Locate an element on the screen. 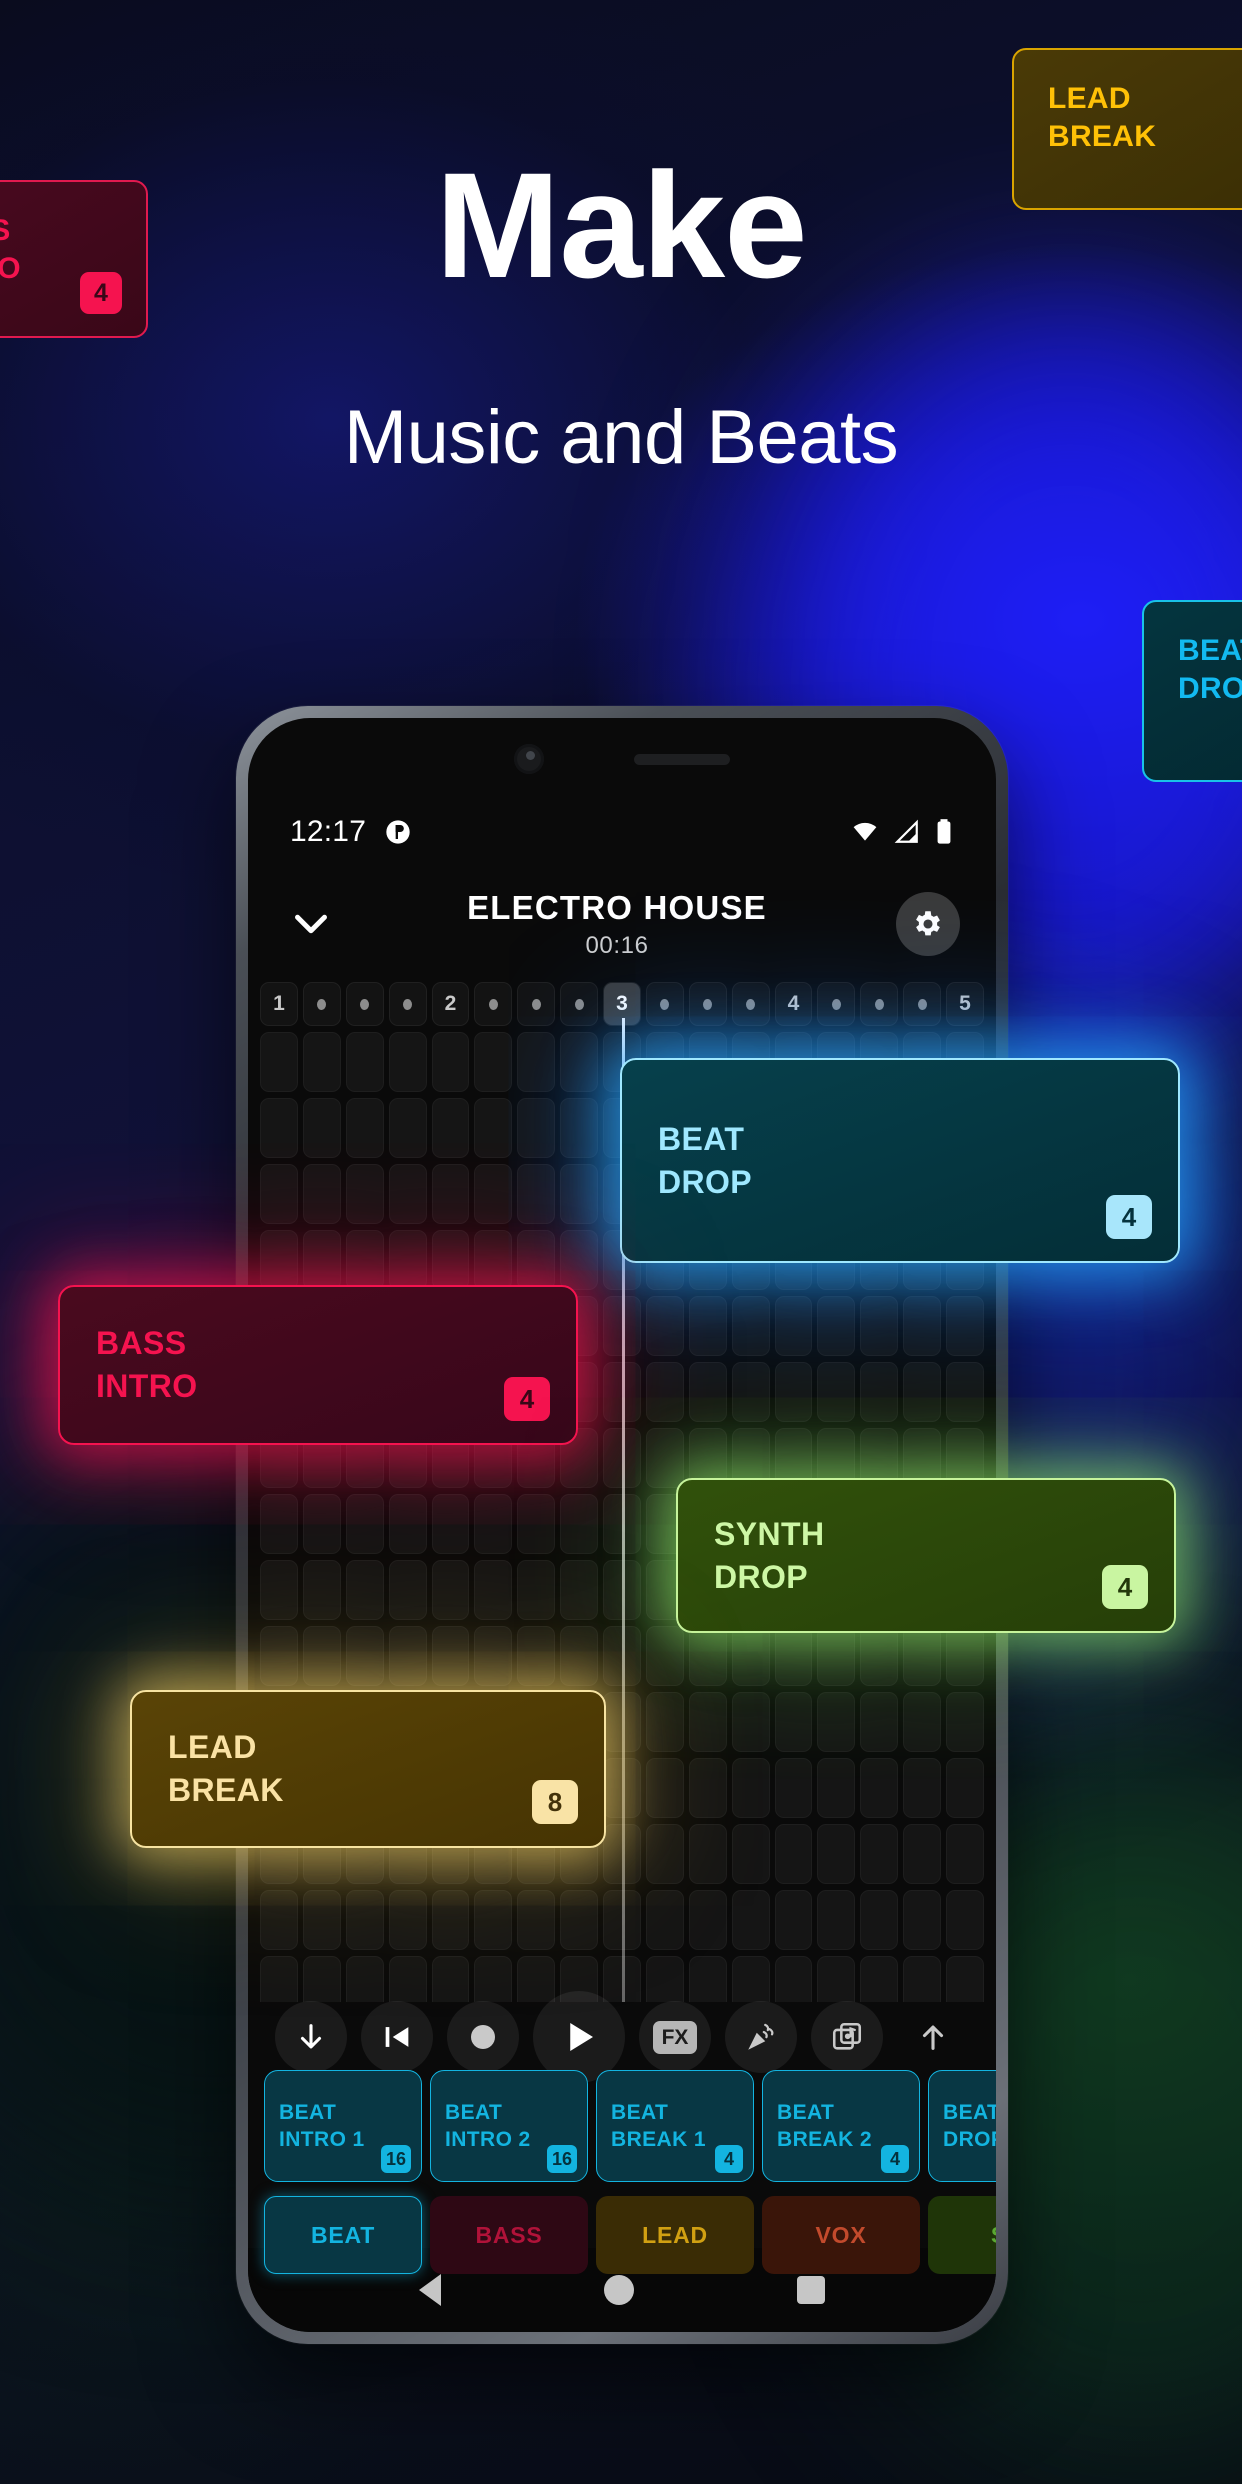 This screenshot has height=2484, width=1242. circle-home-icon is located at coordinates (618, 2290).